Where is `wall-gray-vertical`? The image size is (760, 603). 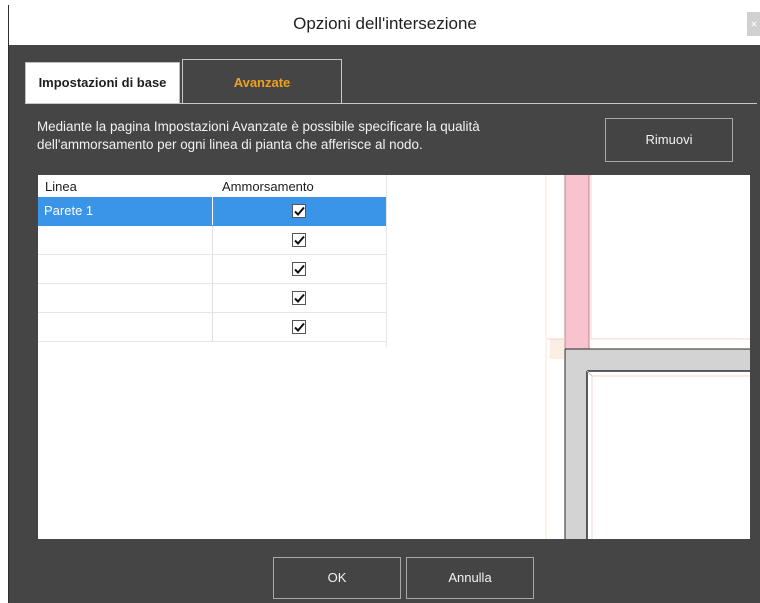 wall-gray-vertical is located at coordinates (576, 455).